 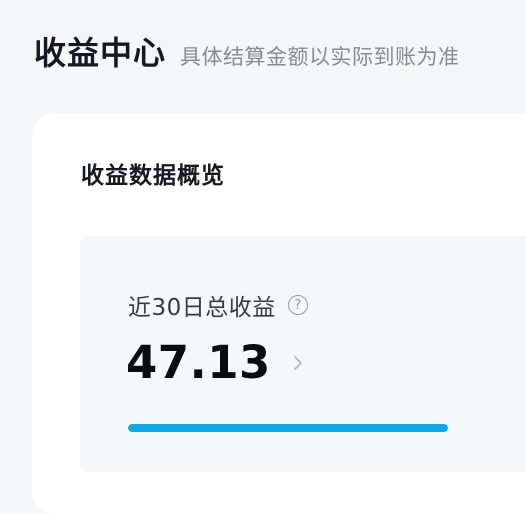 I want to click on stat-label: 近30日总收益, so click(x=202, y=308).